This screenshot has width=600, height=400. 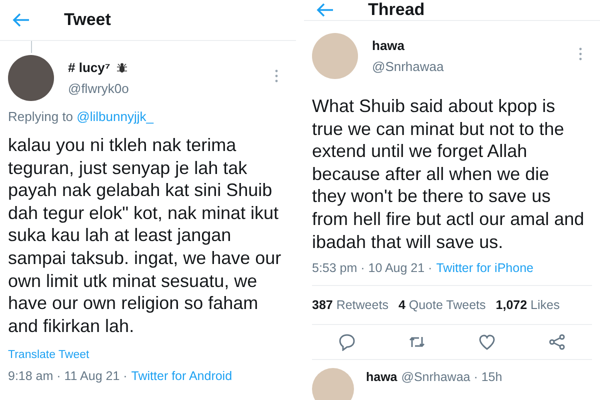 I want to click on source-link: Twitter for iPhone, so click(x=485, y=268).